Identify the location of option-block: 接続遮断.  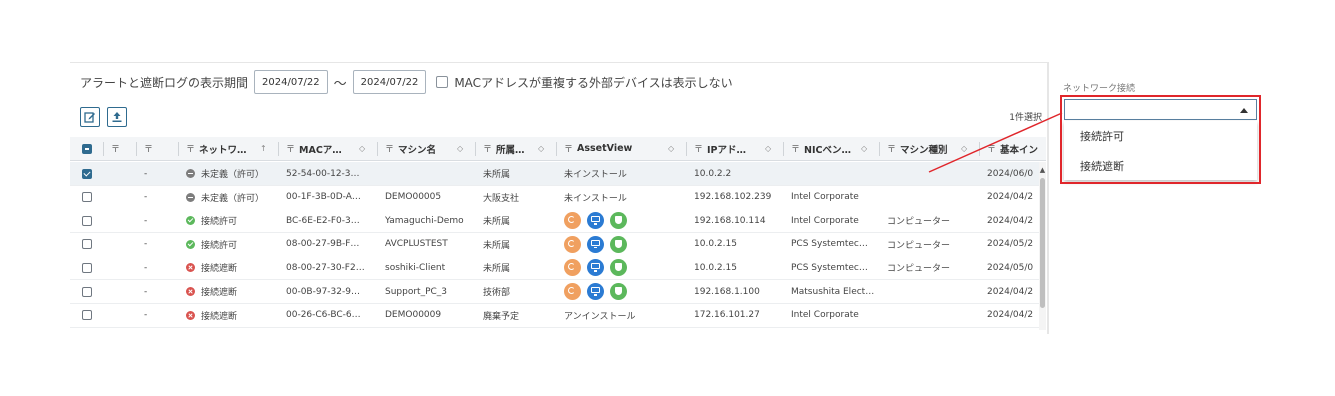
(1102, 166).